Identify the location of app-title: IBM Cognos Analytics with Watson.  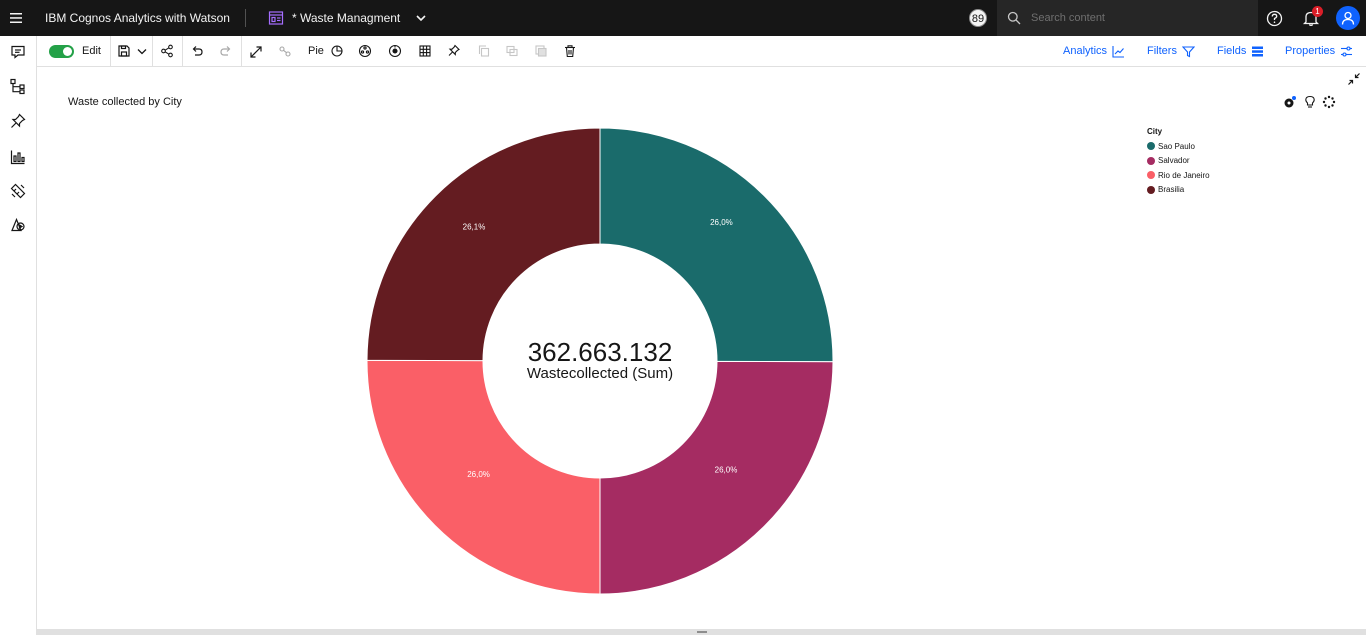
(137, 18).